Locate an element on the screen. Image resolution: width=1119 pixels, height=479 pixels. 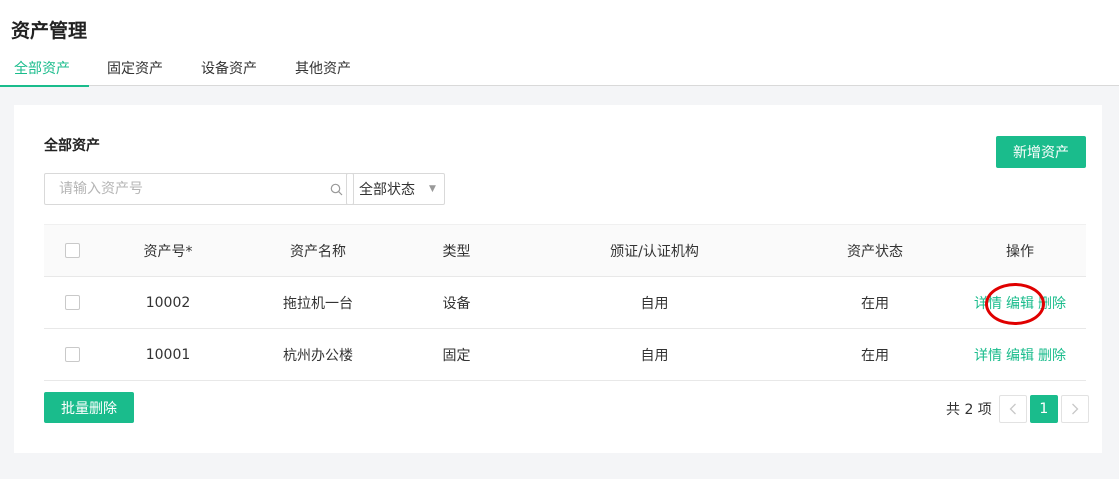
tab-other-assets: 其他资产 is located at coordinates (322, 72).